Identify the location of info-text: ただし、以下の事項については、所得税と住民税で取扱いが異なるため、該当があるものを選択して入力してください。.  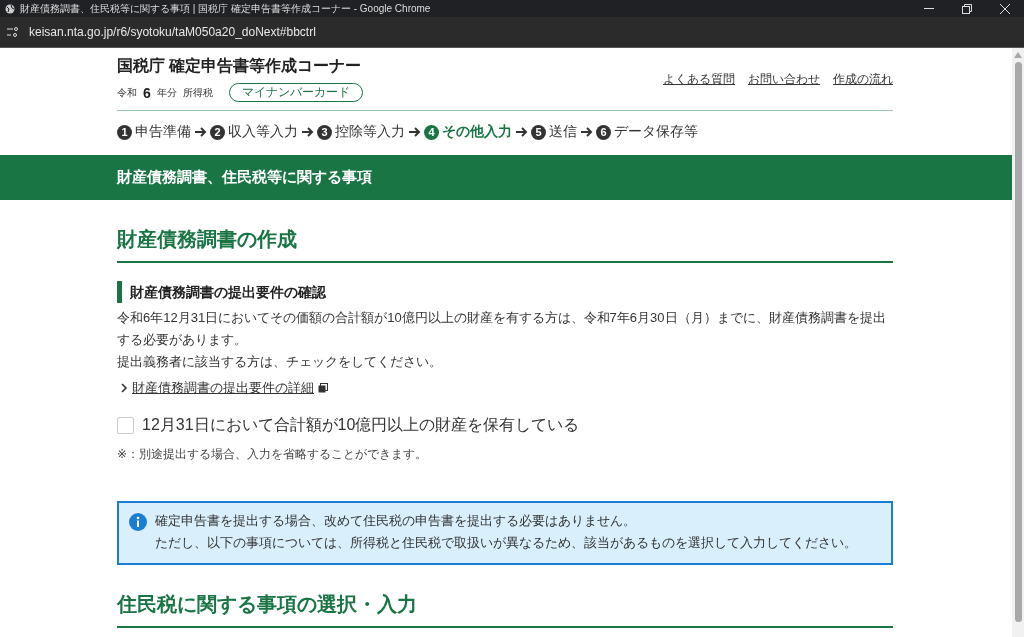
(506, 543).